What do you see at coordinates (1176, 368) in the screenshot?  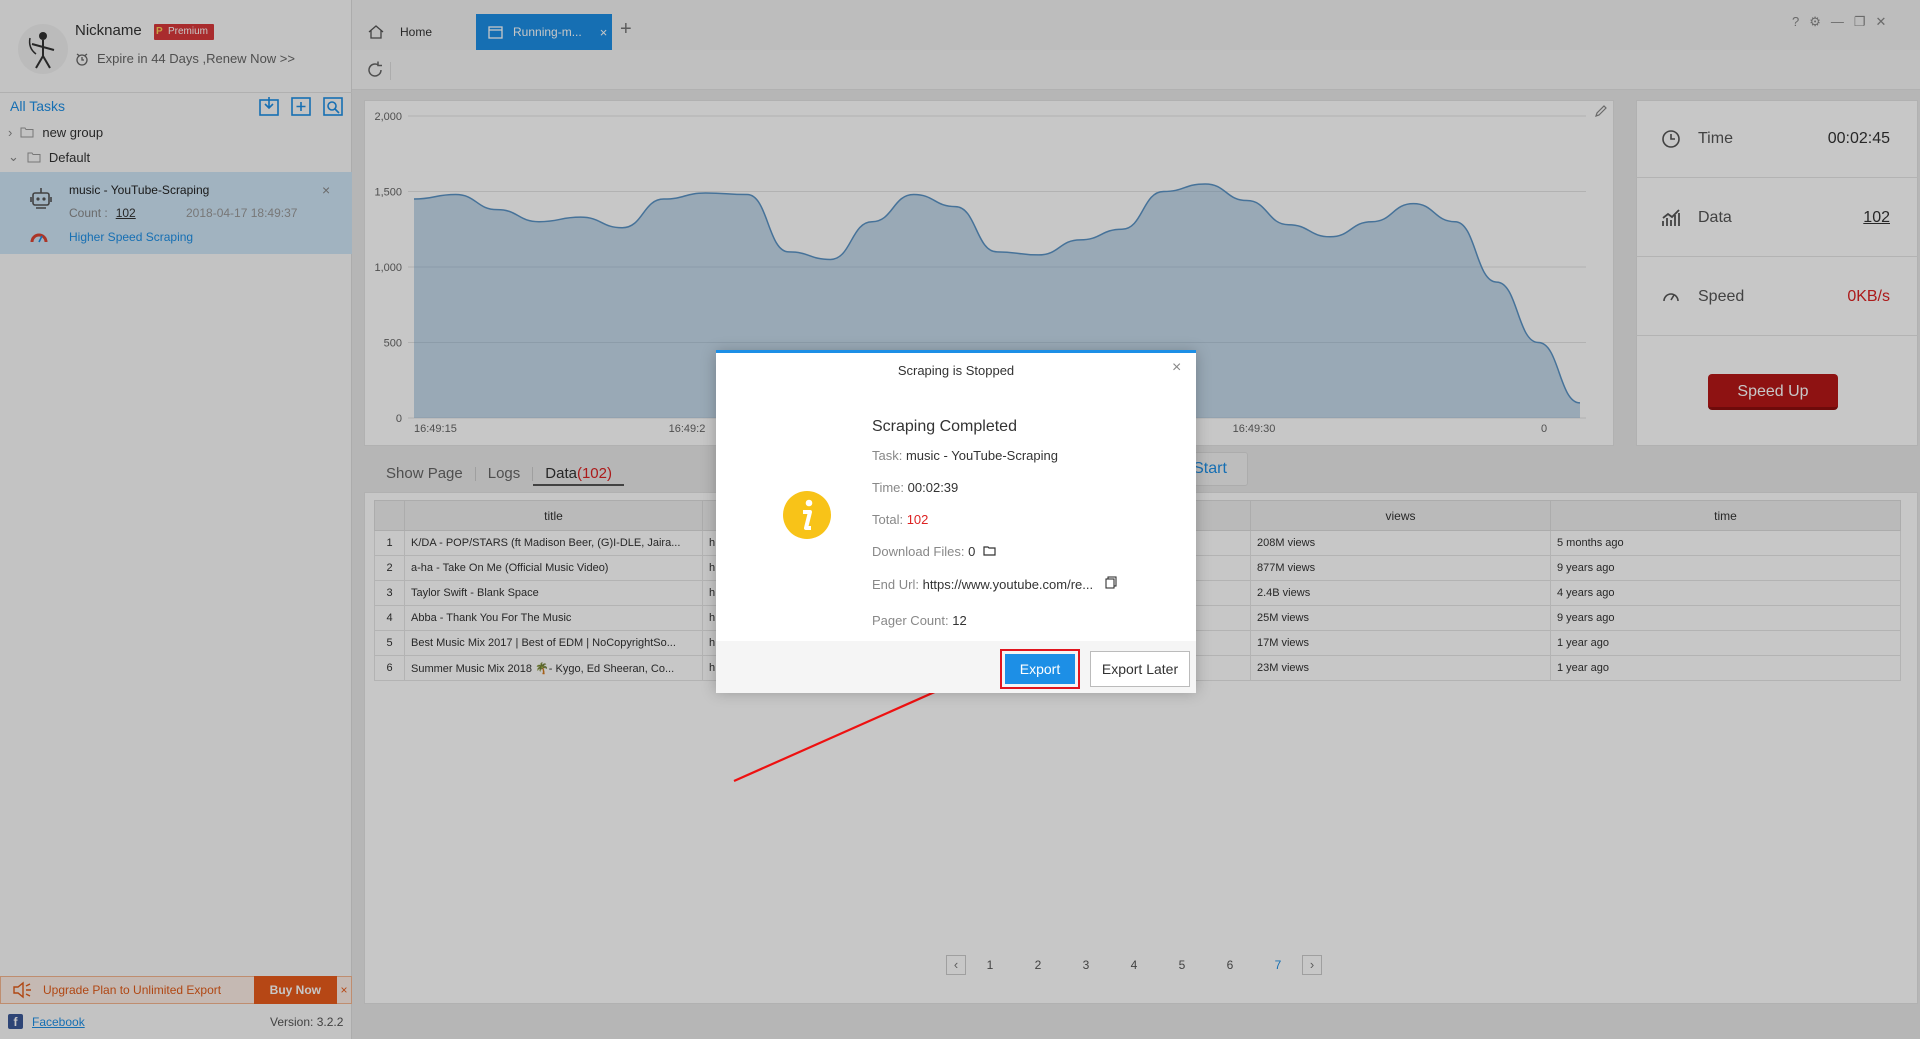 I see `close-icon: ×` at bounding box center [1176, 368].